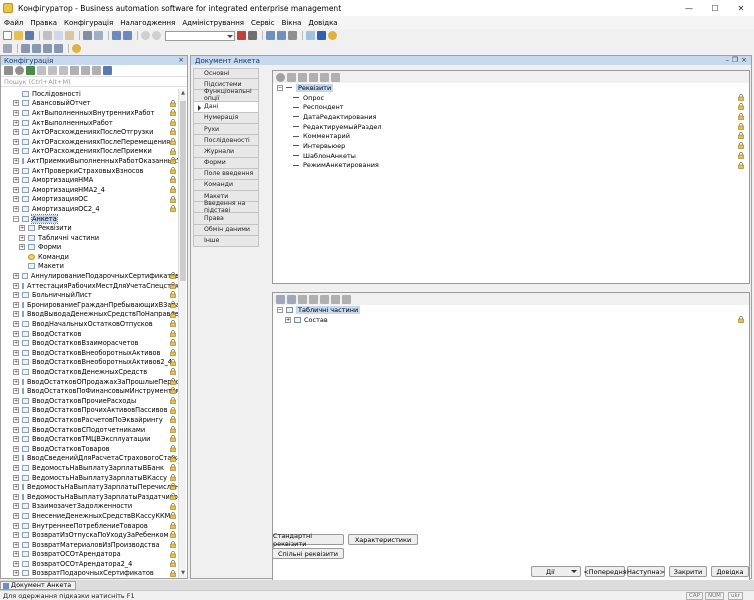 This screenshot has width=754, height=600. I want to click on scroll-down-icon: ▼, so click(183, 573).